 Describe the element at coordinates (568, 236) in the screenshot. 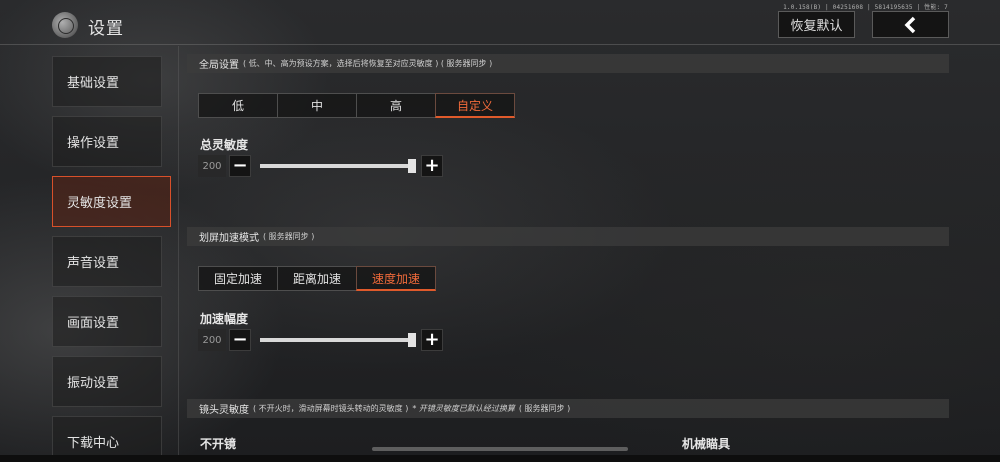

I see `swipe-accel-header: 划屏加速模式 ( 服务器同步 )` at that location.